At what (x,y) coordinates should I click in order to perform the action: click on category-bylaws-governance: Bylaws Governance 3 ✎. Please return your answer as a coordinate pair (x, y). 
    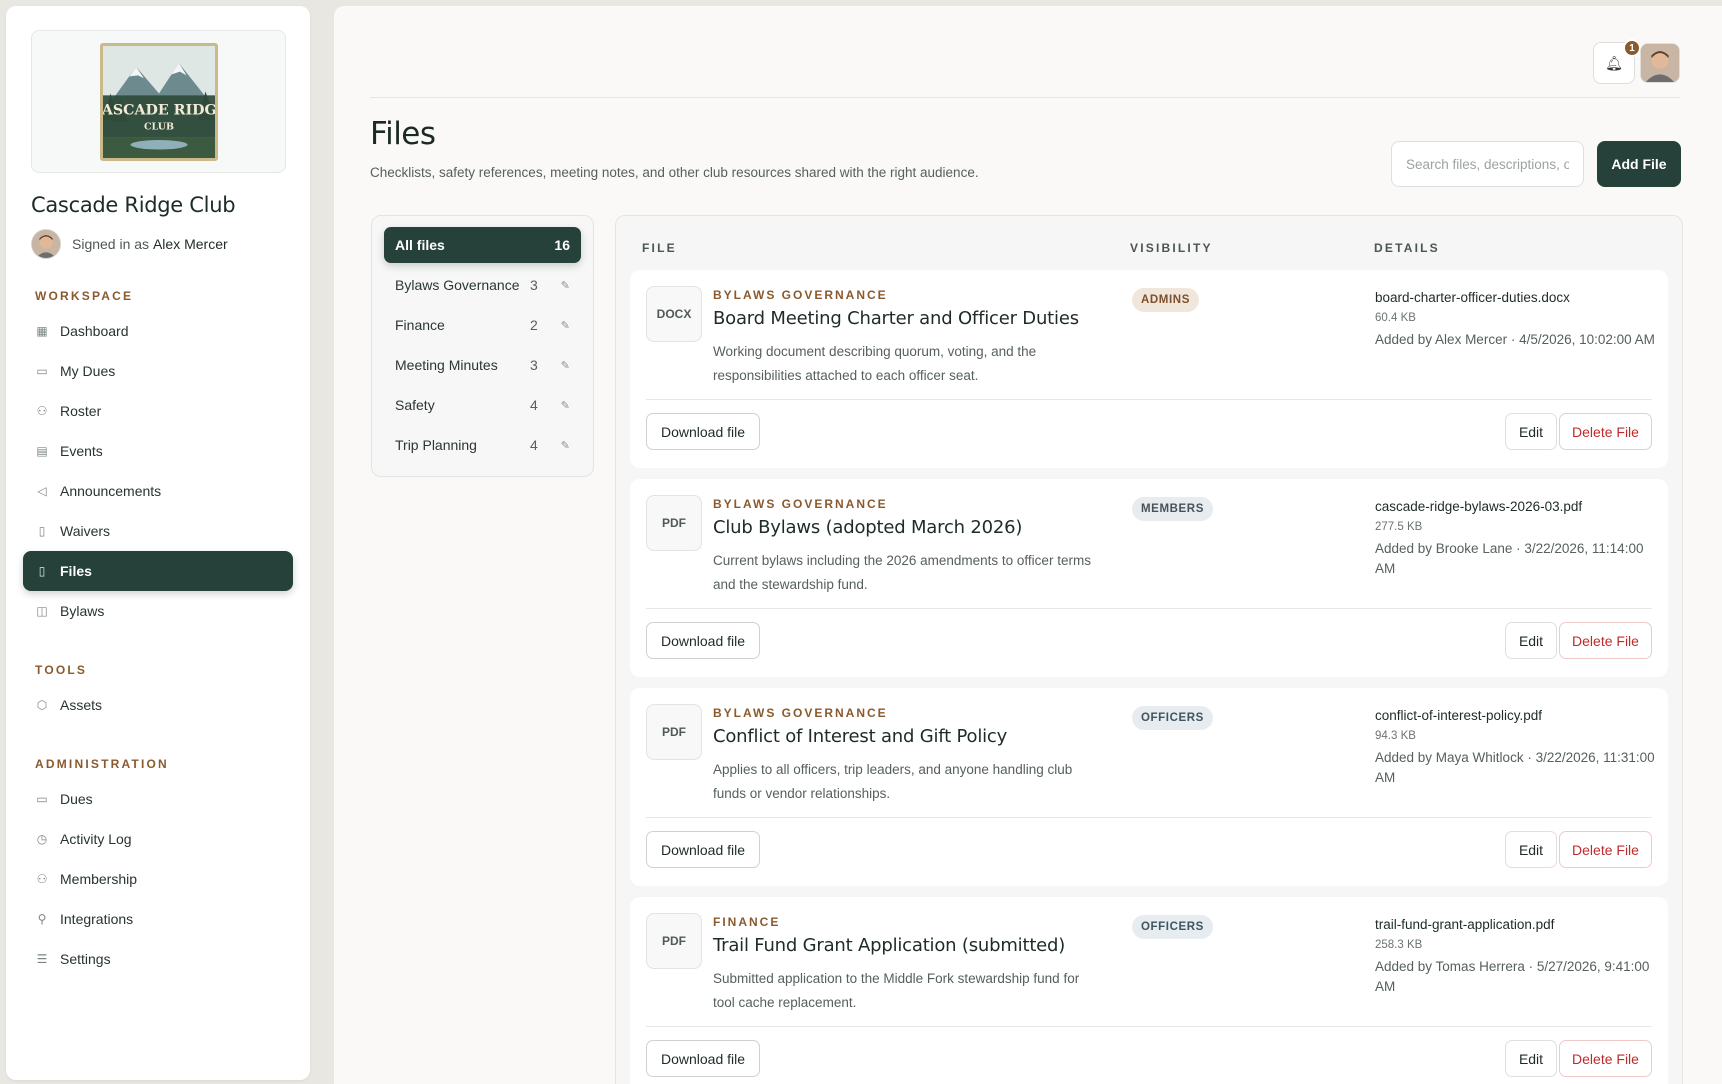
    Looking at the image, I should click on (482, 285).